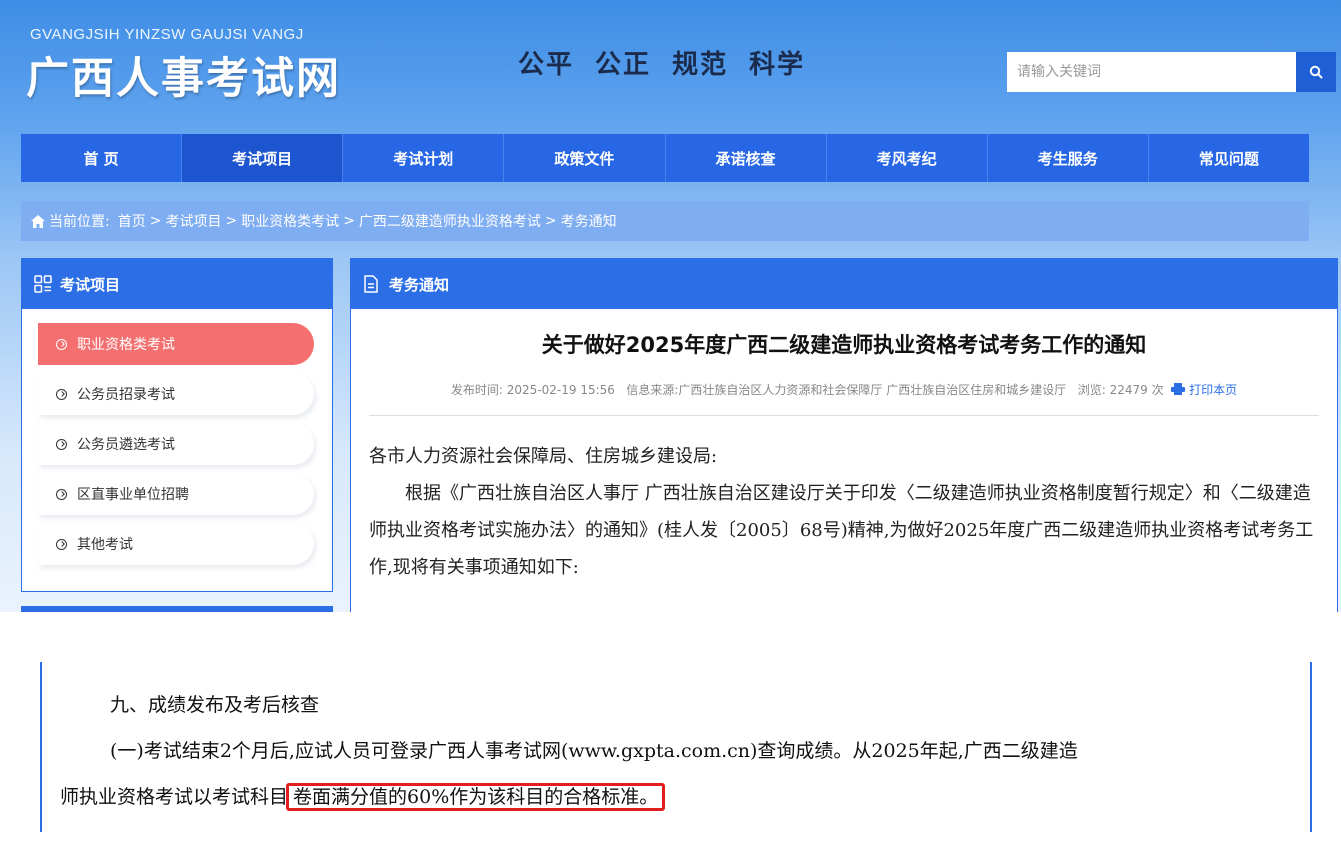 The image size is (1341, 849). What do you see at coordinates (43, 284) in the screenshot?
I see `grid-icon` at bounding box center [43, 284].